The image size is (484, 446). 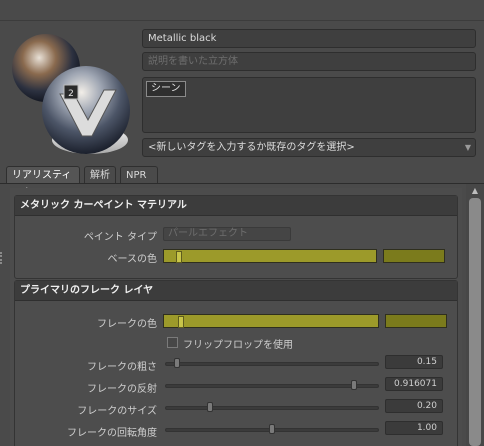 I want to click on tag-area: シーン, so click(x=309, y=105).